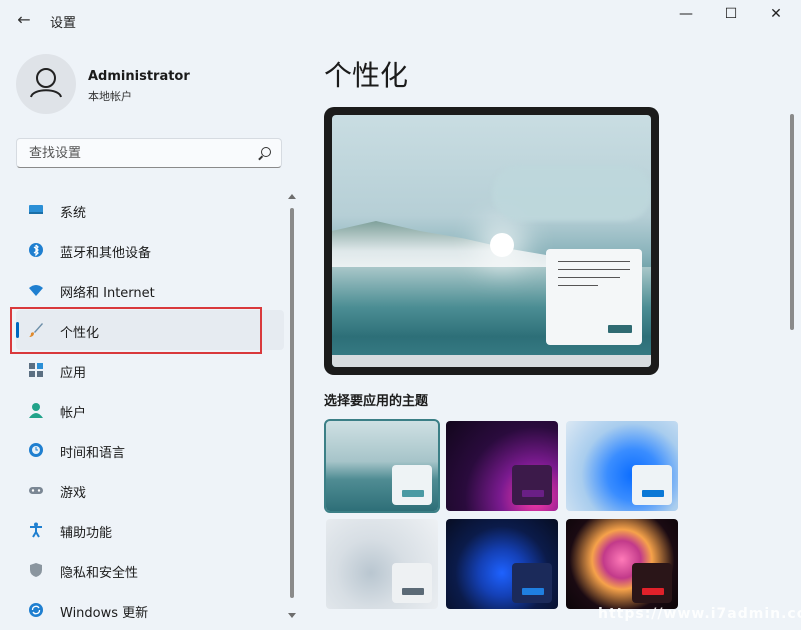  Describe the element at coordinates (150, 370) in the screenshot. I see `sidebar-item-apps: 应用` at that location.